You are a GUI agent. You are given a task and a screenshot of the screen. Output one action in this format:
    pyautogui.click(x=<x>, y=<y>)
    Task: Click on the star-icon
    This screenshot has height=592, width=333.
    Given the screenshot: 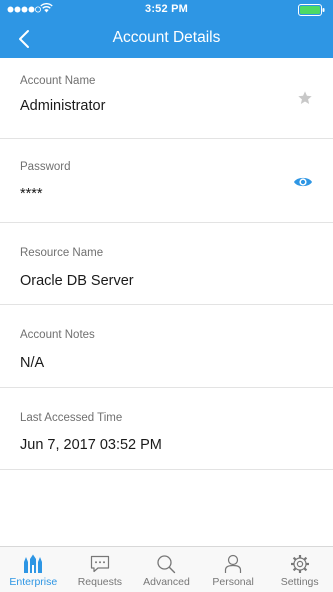 What is the action you would take?
    pyautogui.click(x=305, y=98)
    